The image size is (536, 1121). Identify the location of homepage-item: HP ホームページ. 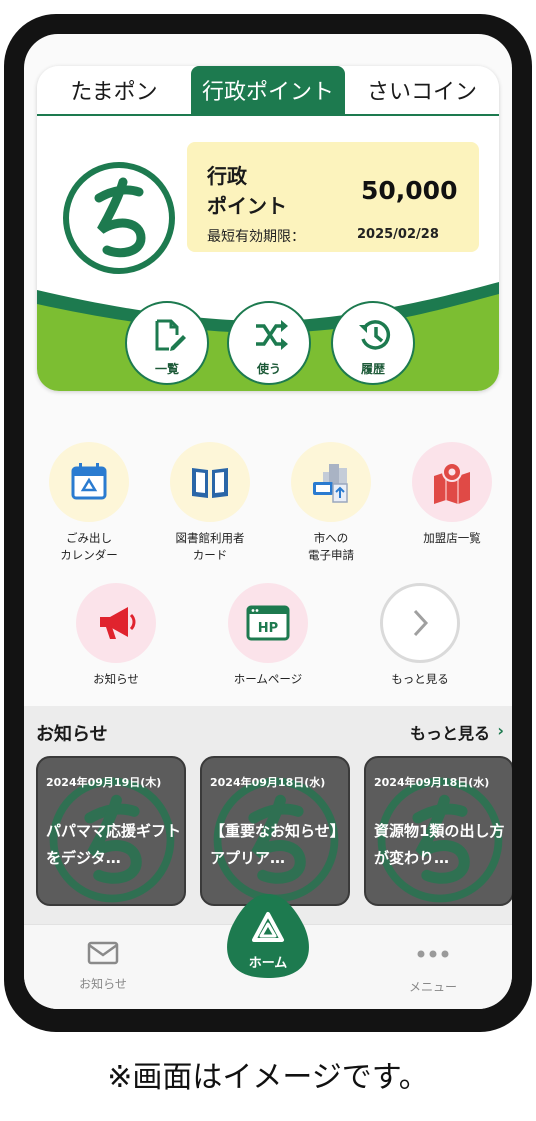
(268, 635).